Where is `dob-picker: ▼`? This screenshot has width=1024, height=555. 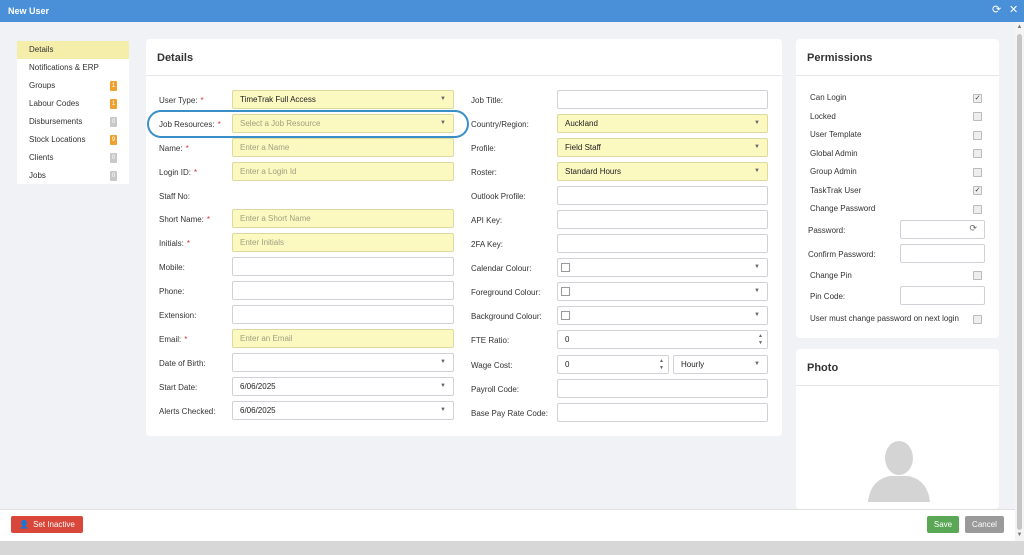 dob-picker: ▼ is located at coordinates (343, 362).